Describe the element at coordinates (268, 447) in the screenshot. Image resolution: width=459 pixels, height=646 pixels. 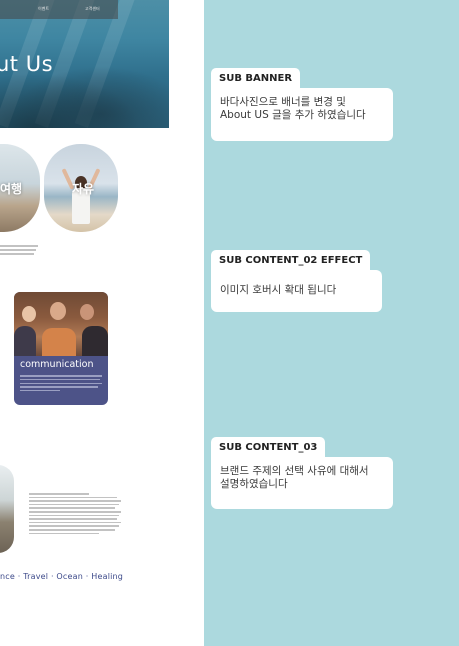
I see `annotation-tag-content-03: SUB CONTENT_03` at that location.